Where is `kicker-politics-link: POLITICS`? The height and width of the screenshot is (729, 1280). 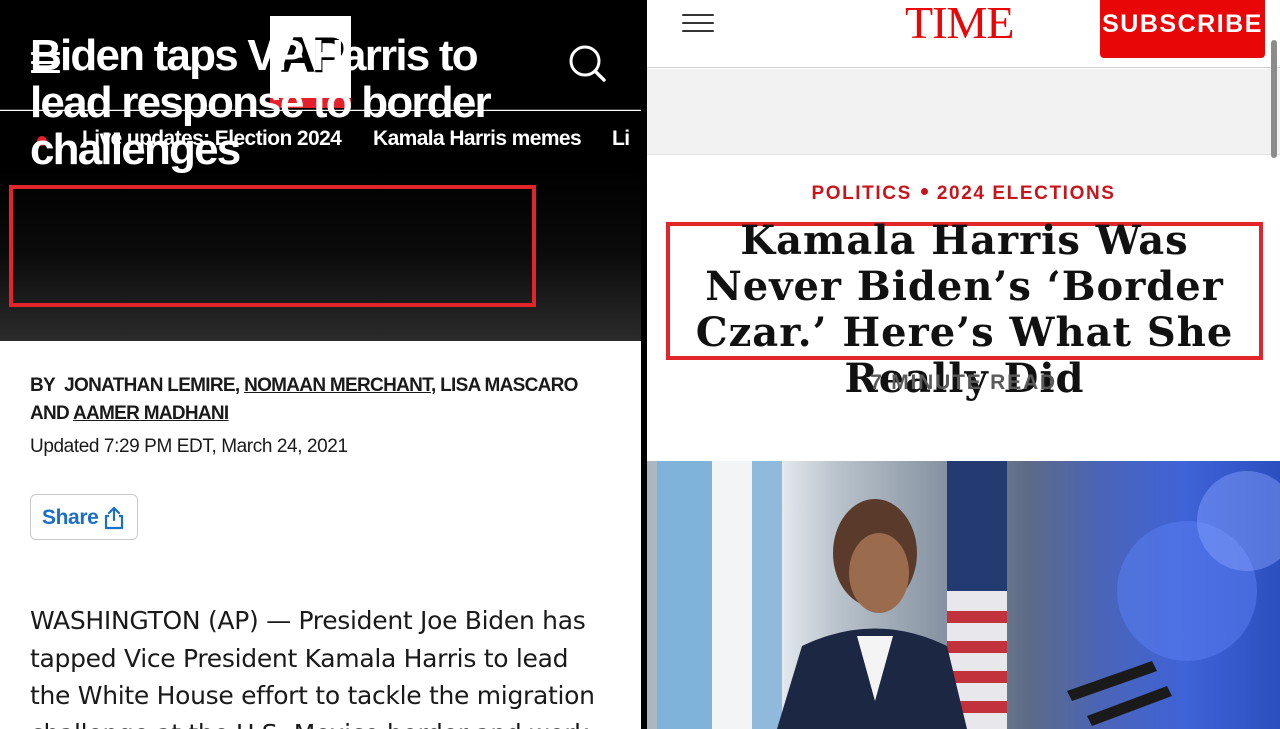 kicker-politics-link: POLITICS is located at coordinates (861, 193).